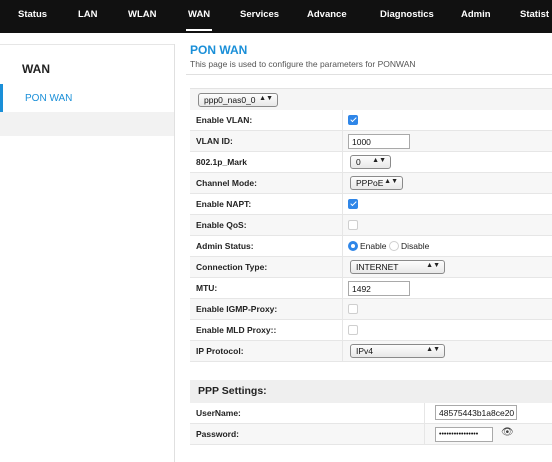  I want to click on p-mark-select: 0 ▲▼, so click(370, 162).